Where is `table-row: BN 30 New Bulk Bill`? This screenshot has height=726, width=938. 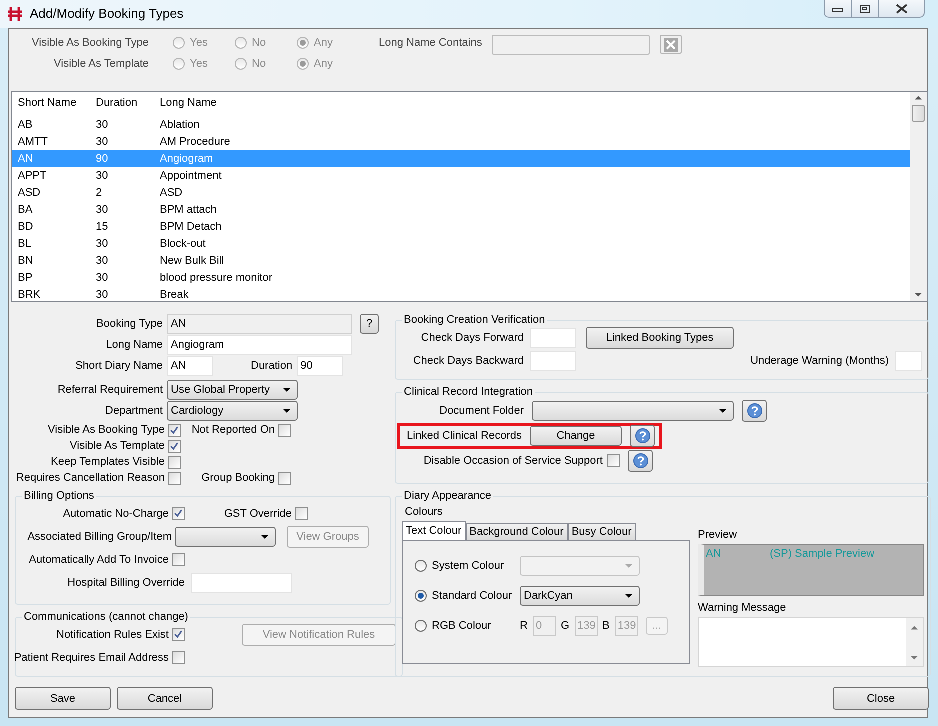 table-row: BN 30 New Bulk Bill is located at coordinates (461, 260).